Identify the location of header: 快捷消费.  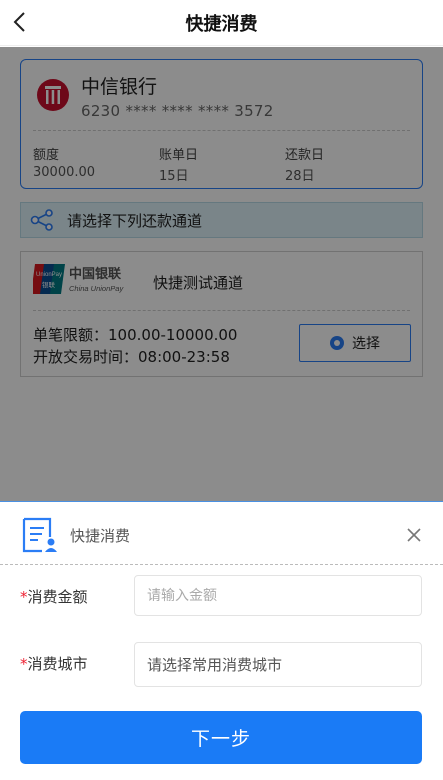
(221, 23).